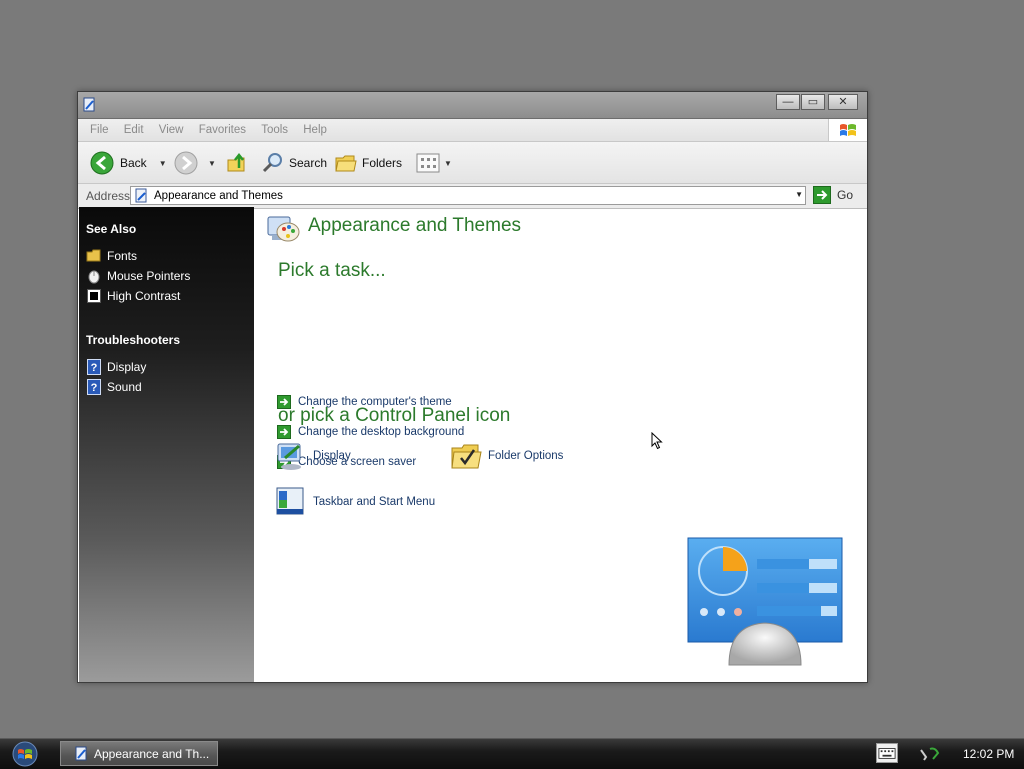  What do you see at coordinates (813, 102) in the screenshot?
I see `maximize-button: ▭` at bounding box center [813, 102].